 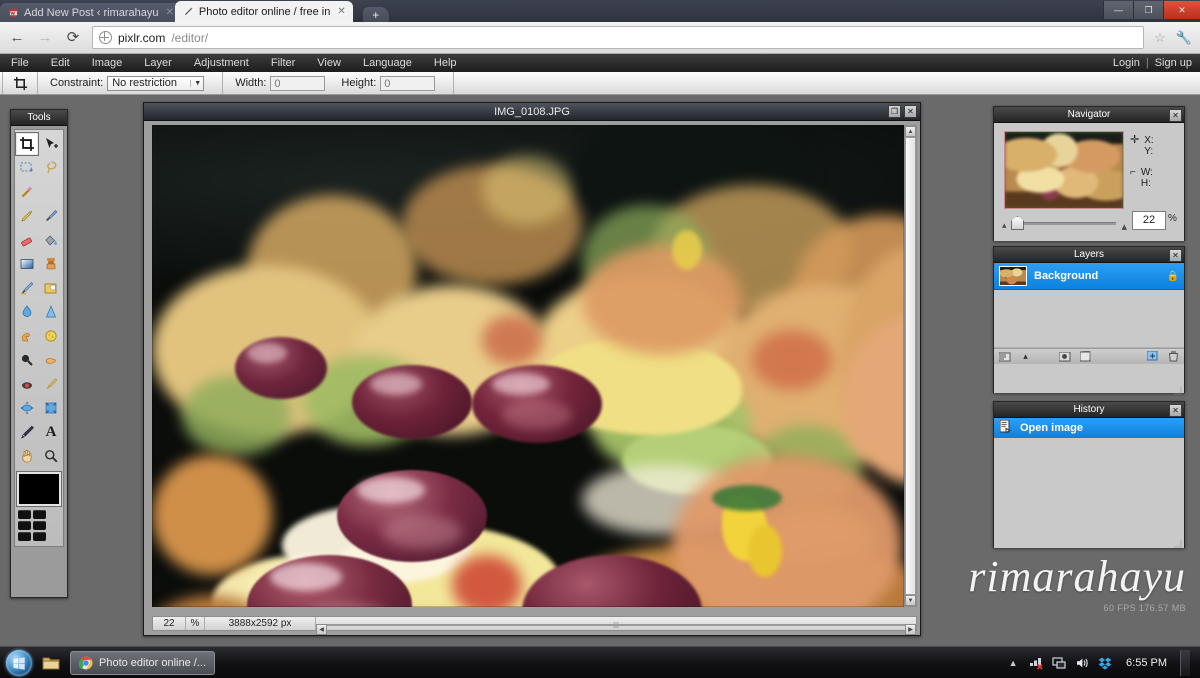 I want to click on tool-drawing, so click(x=51, y=288).